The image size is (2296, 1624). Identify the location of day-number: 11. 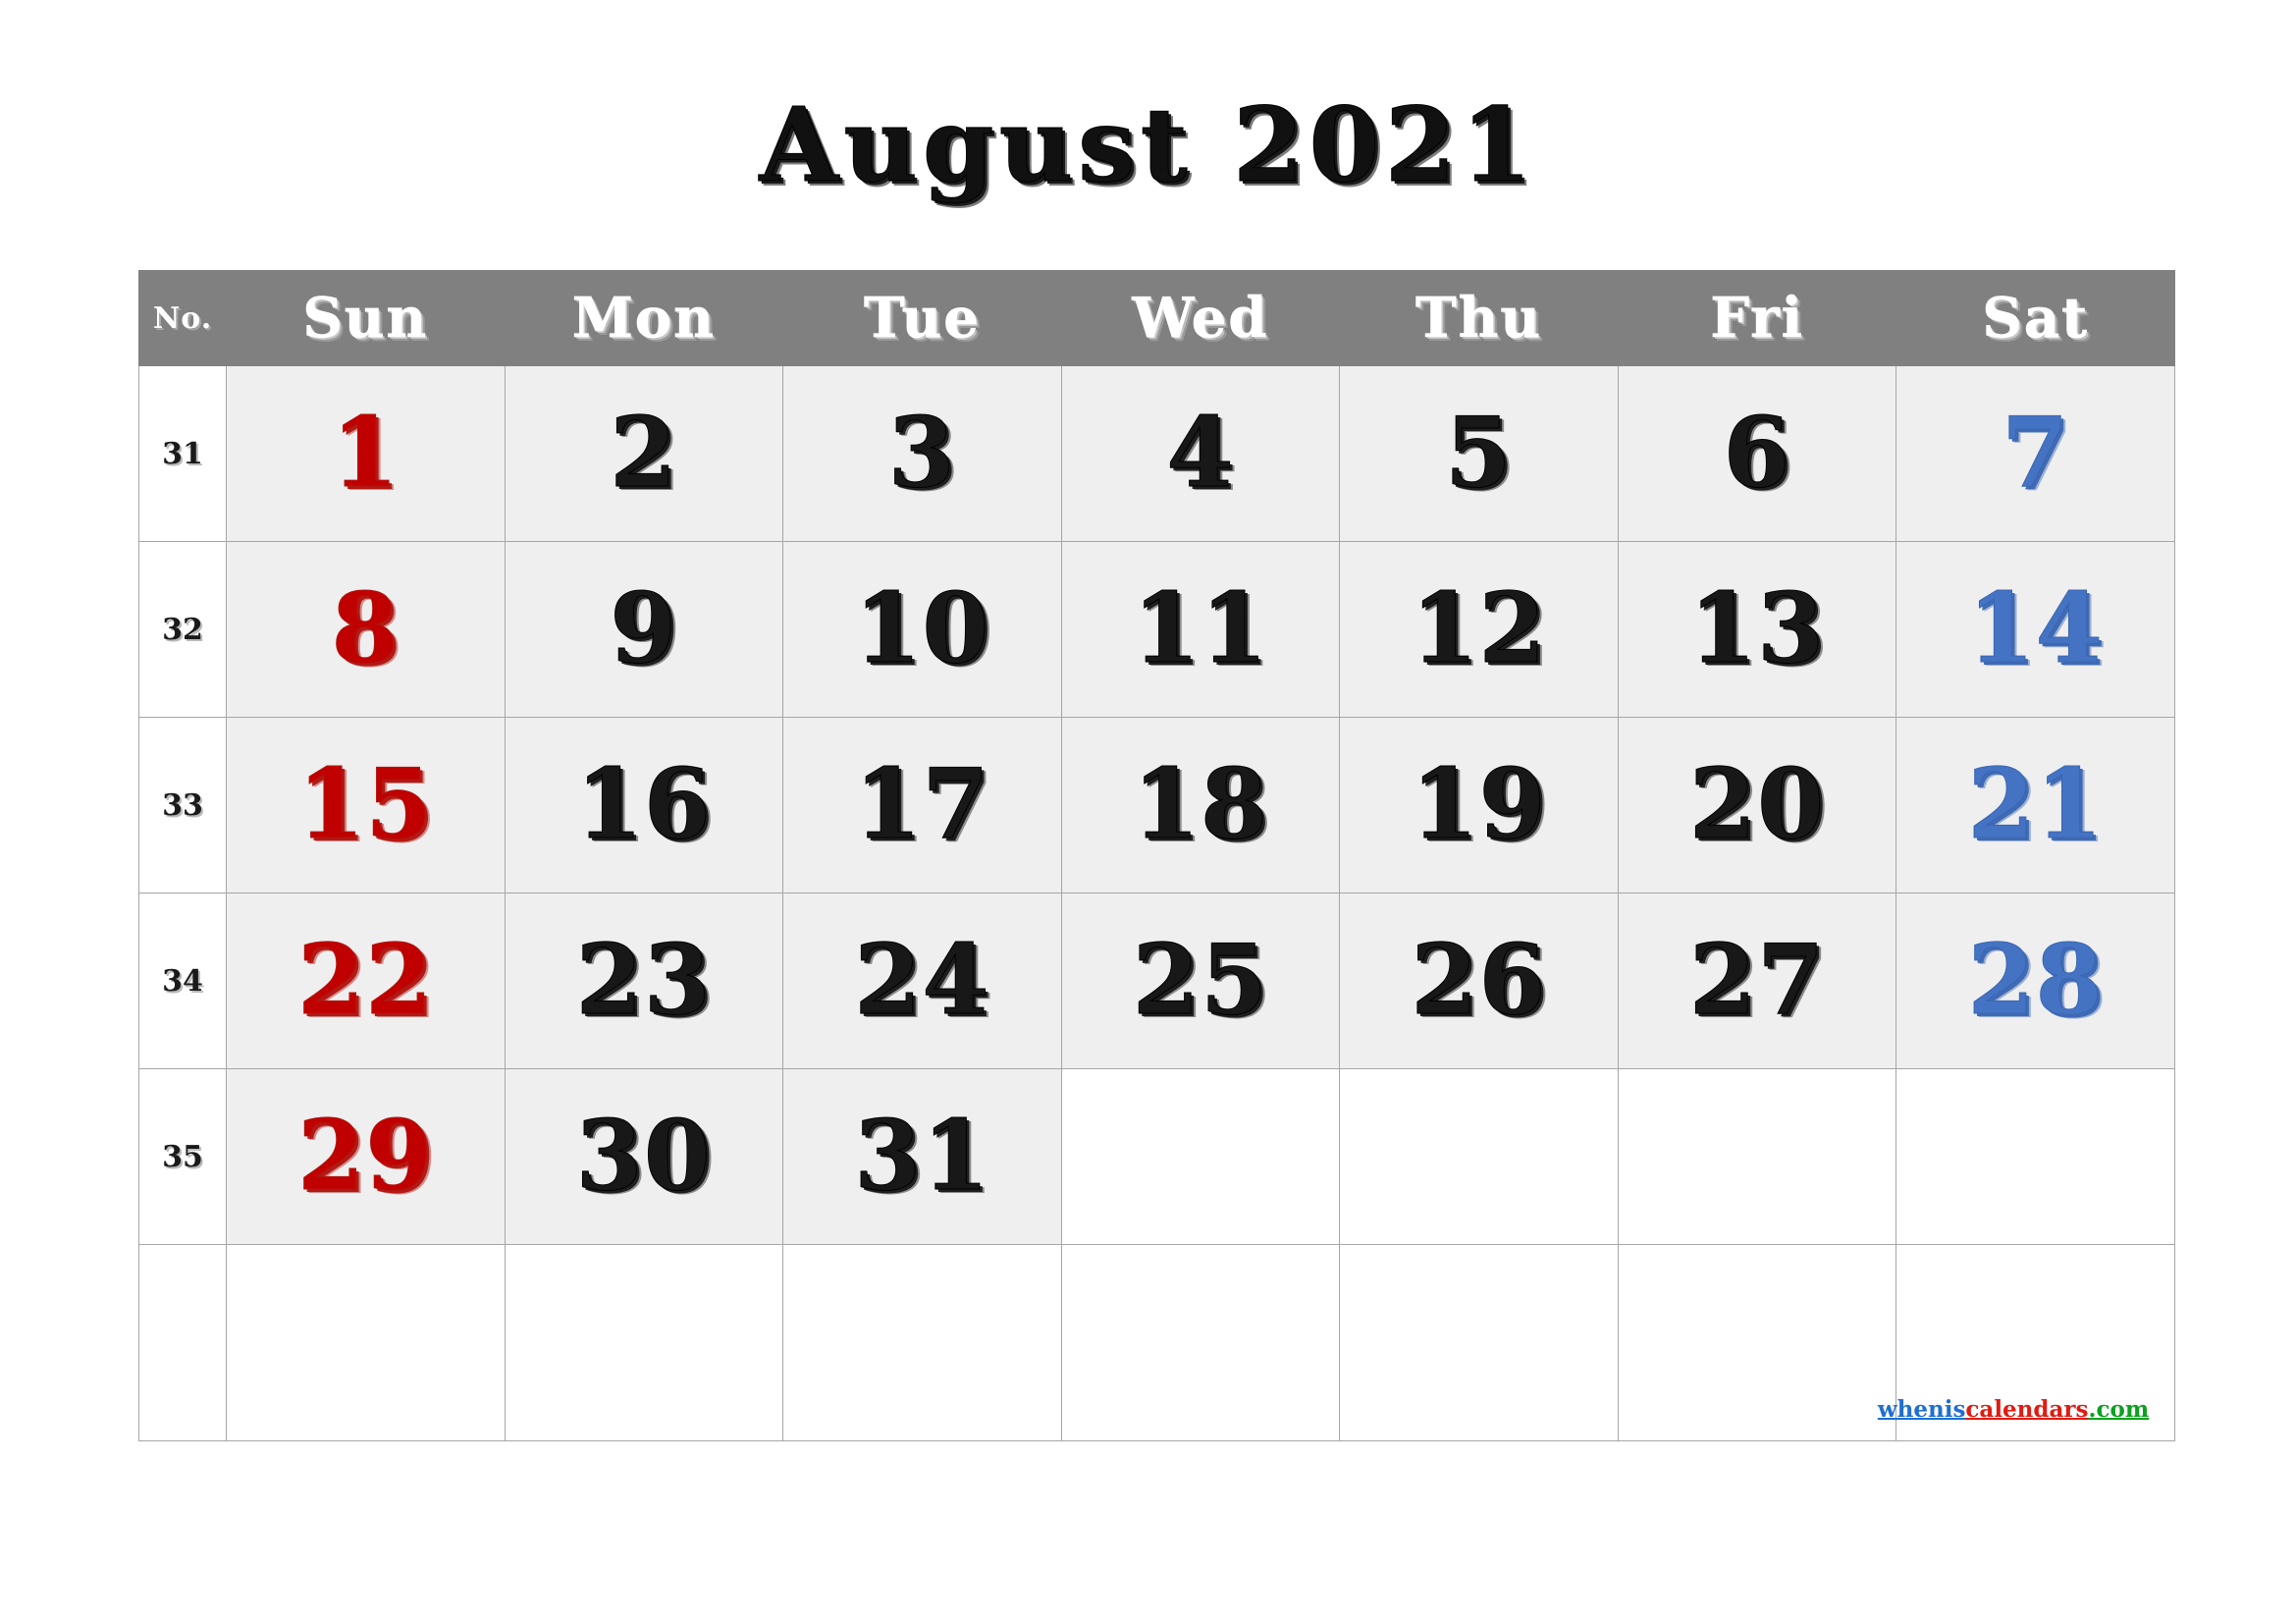
(1200, 628).